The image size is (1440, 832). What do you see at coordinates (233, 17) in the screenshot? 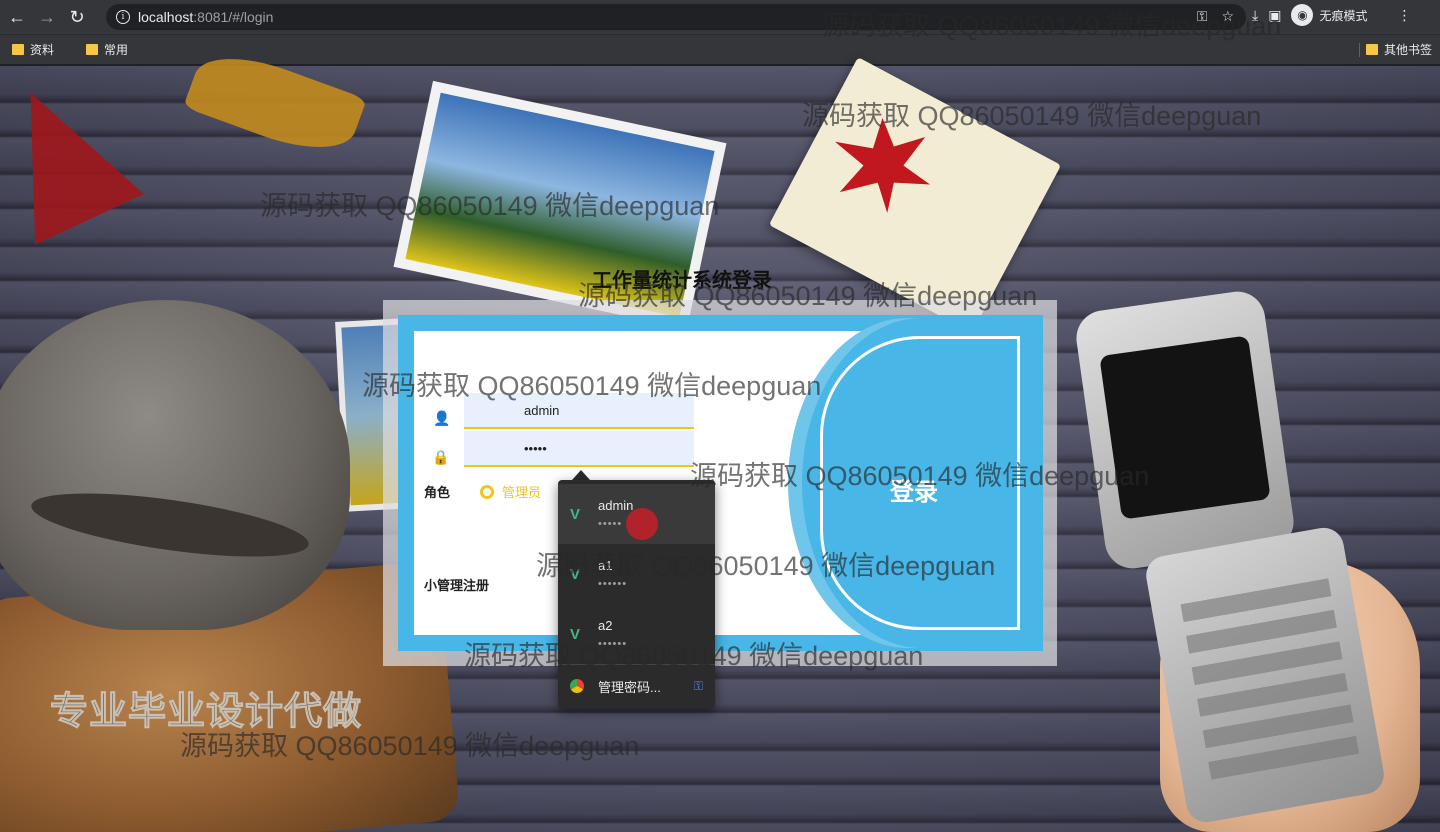
I see `url-path: :8081/#/login` at bounding box center [233, 17].